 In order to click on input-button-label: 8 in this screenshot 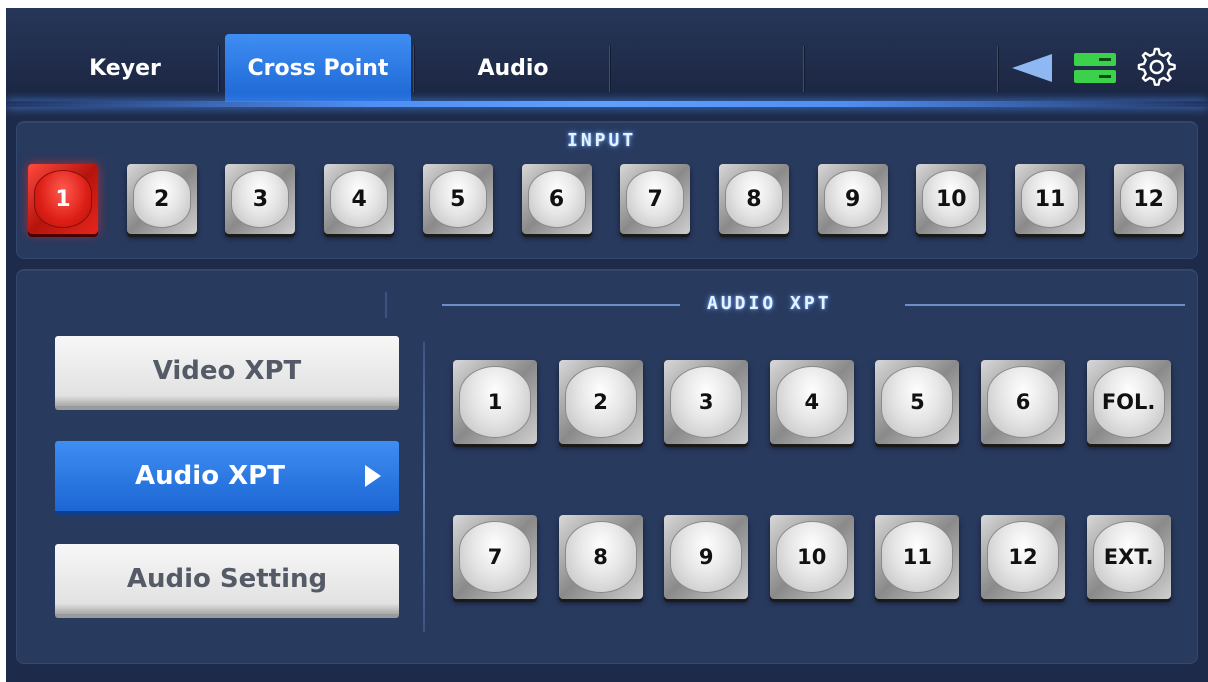, I will do `click(753, 199)`.